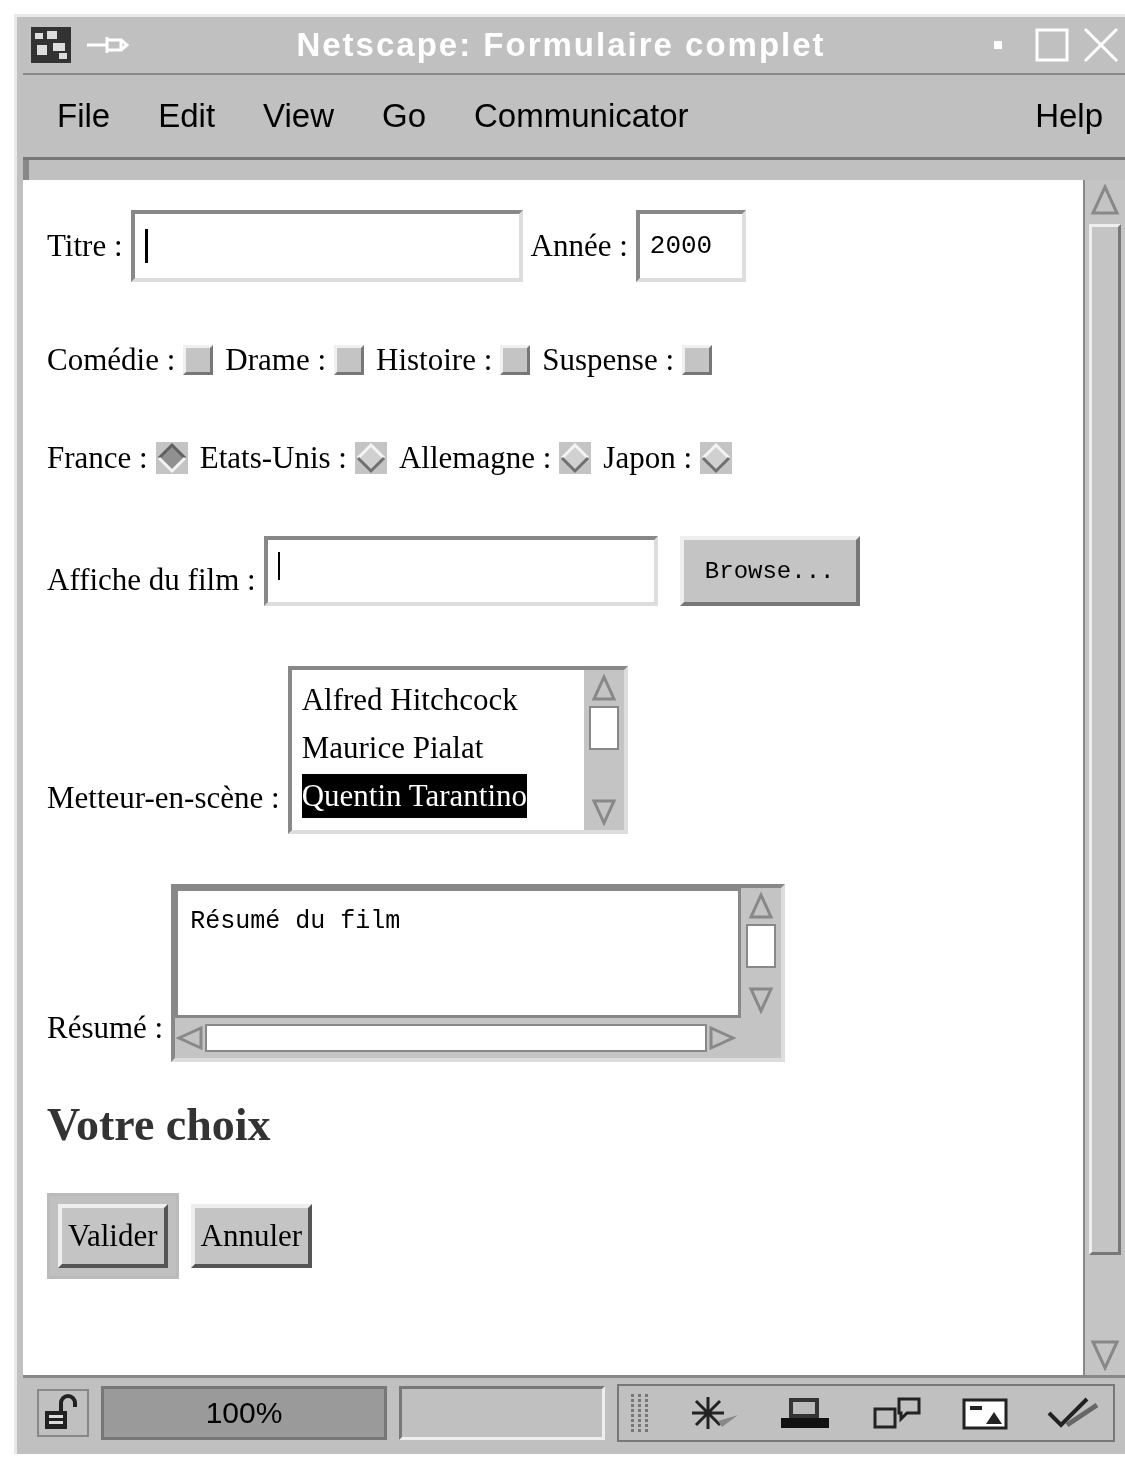  What do you see at coordinates (163, 798) in the screenshot?
I see `field-label: Metteur-en-scène :` at bounding box center [163, 798].